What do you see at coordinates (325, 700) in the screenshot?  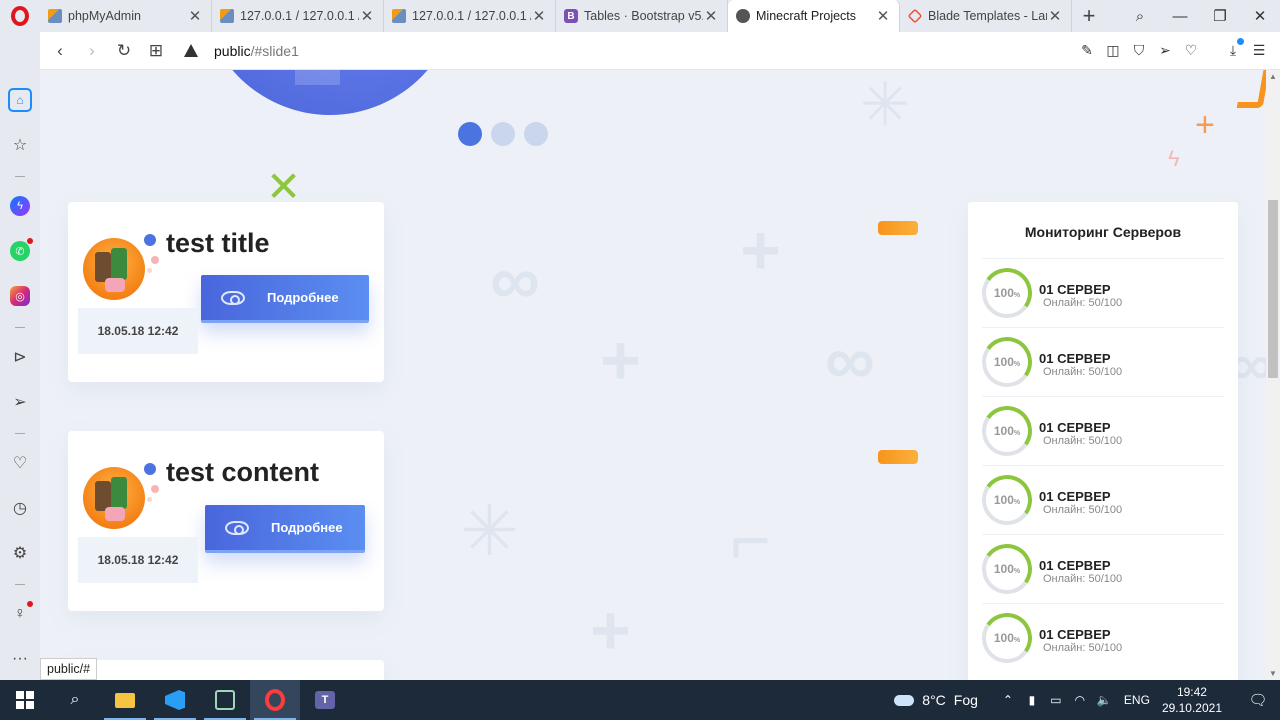 I see `teams-icon: T` at bounding box center [325, 700].